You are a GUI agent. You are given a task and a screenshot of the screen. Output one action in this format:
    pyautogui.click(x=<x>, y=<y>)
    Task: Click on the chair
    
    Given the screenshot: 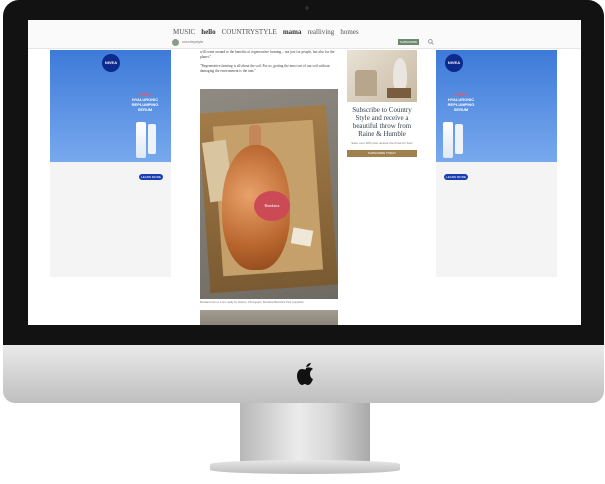 What is the action you would take?
    pyautogui.click(x=366, y=83)
    